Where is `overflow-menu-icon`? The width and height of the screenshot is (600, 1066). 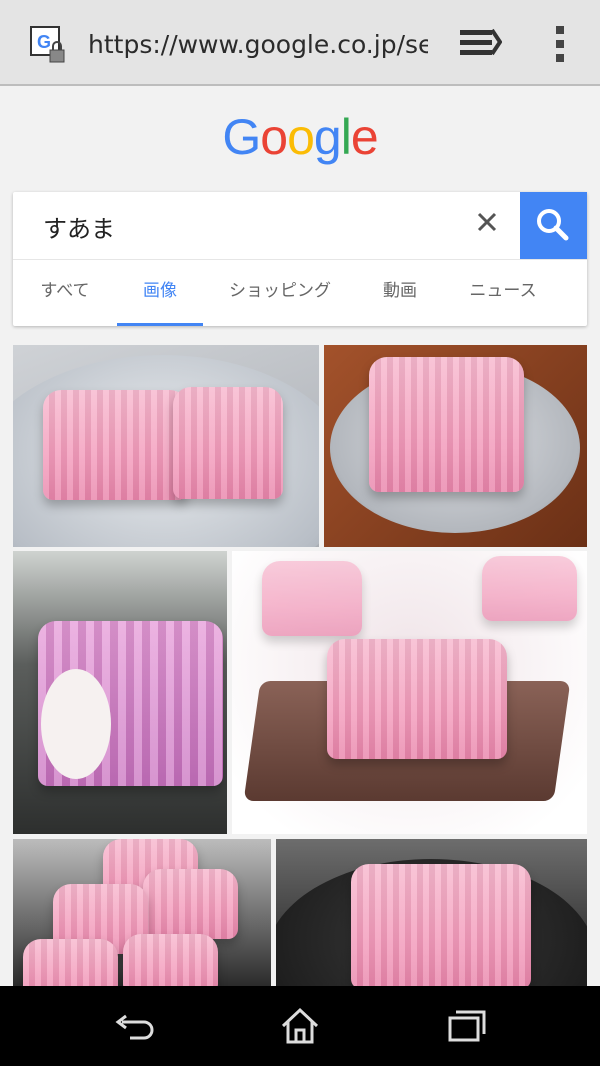 overflow-menu-icon is located at coordinates (560, 44).